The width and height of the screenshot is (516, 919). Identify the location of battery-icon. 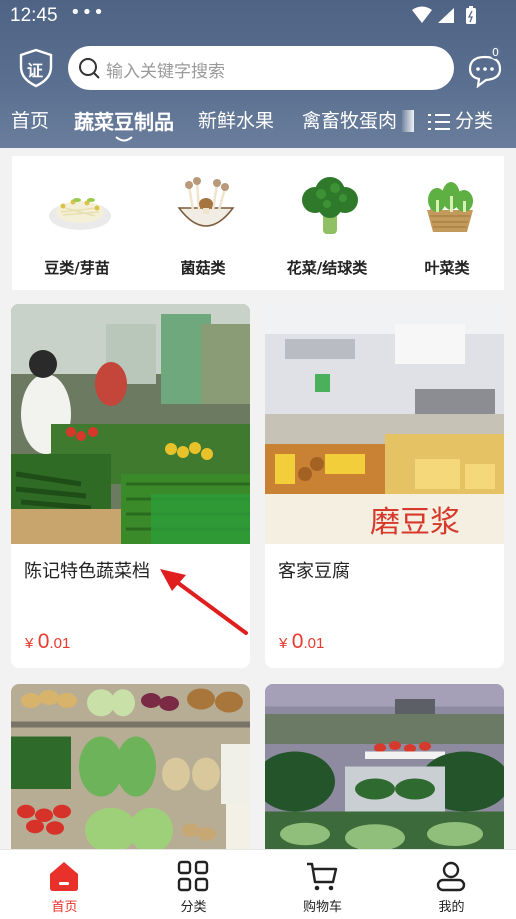
(471, 16).